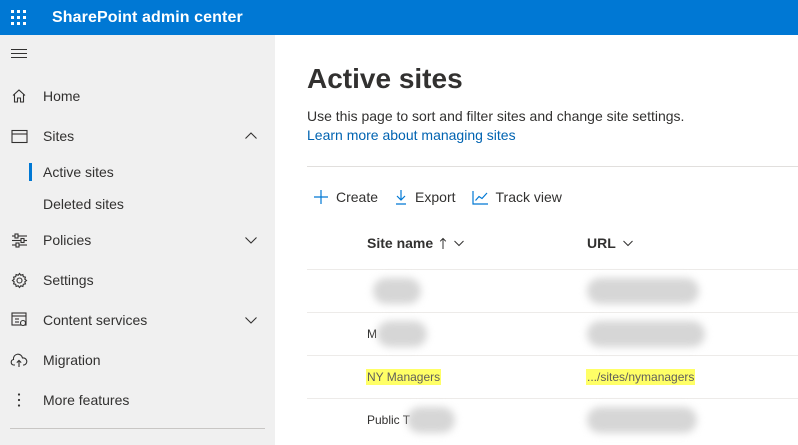 This screenshot has width=798, height=445. What do you see at coordinates (83, 204) in the screenshot?
I see `sidebar-item-label: Deleted sites` at bounding box center [83, 204].